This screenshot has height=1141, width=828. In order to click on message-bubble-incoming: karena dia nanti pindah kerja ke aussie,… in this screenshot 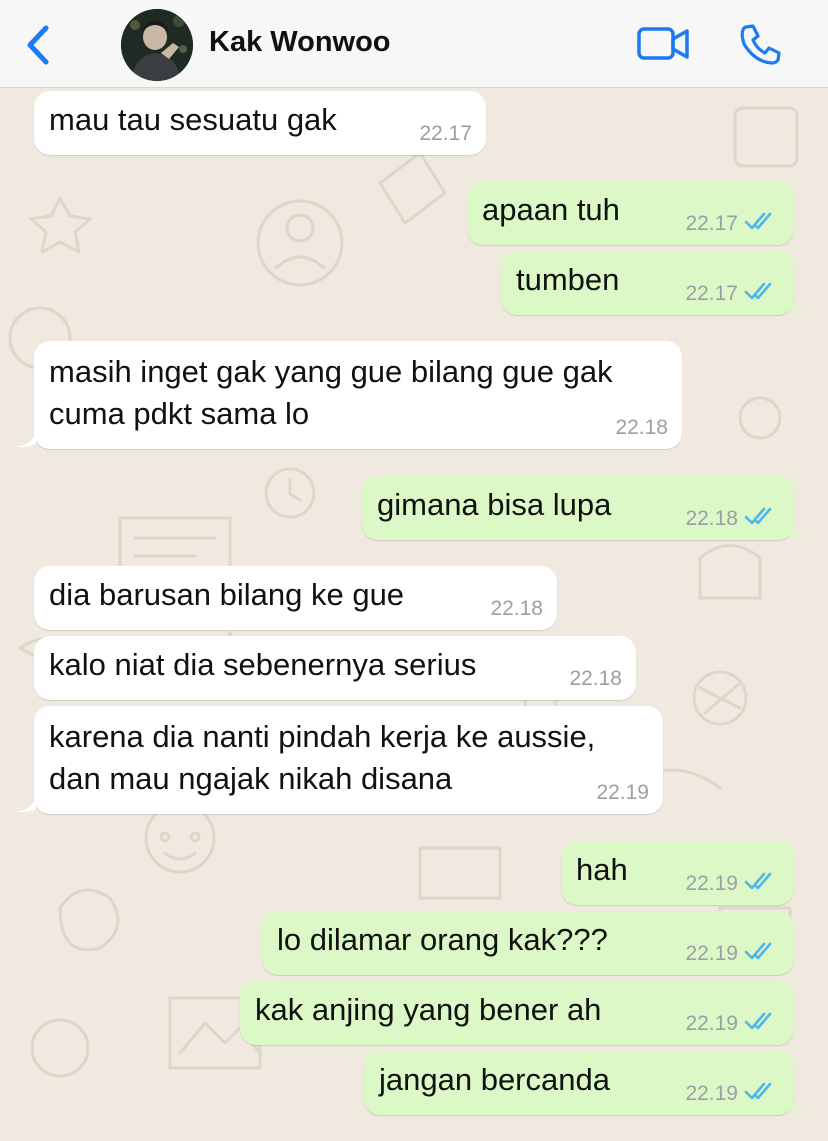, I will do `click(348, 760)`.